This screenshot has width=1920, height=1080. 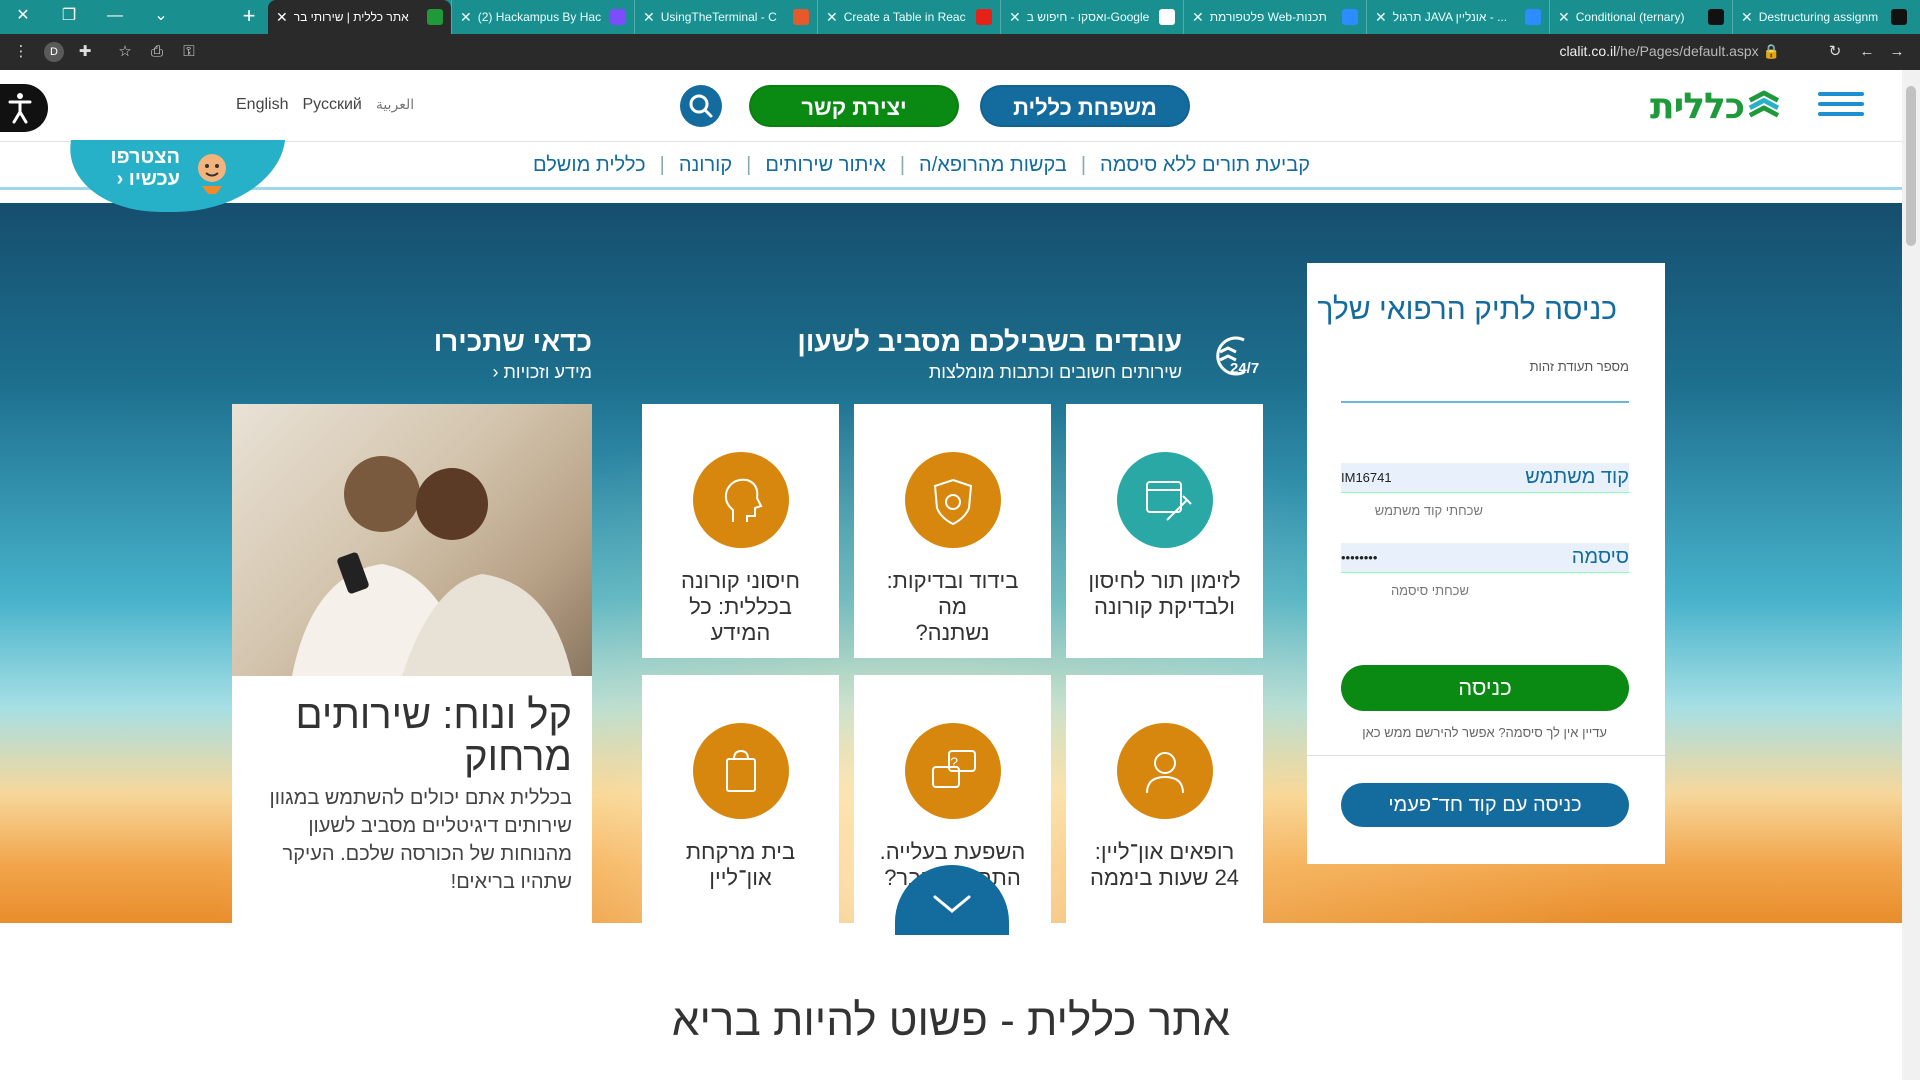 What do you see at coordinates (854, 106) in the screenshot?
I see `contact-button: יצירת קשר` at bounding box center [854, 106].